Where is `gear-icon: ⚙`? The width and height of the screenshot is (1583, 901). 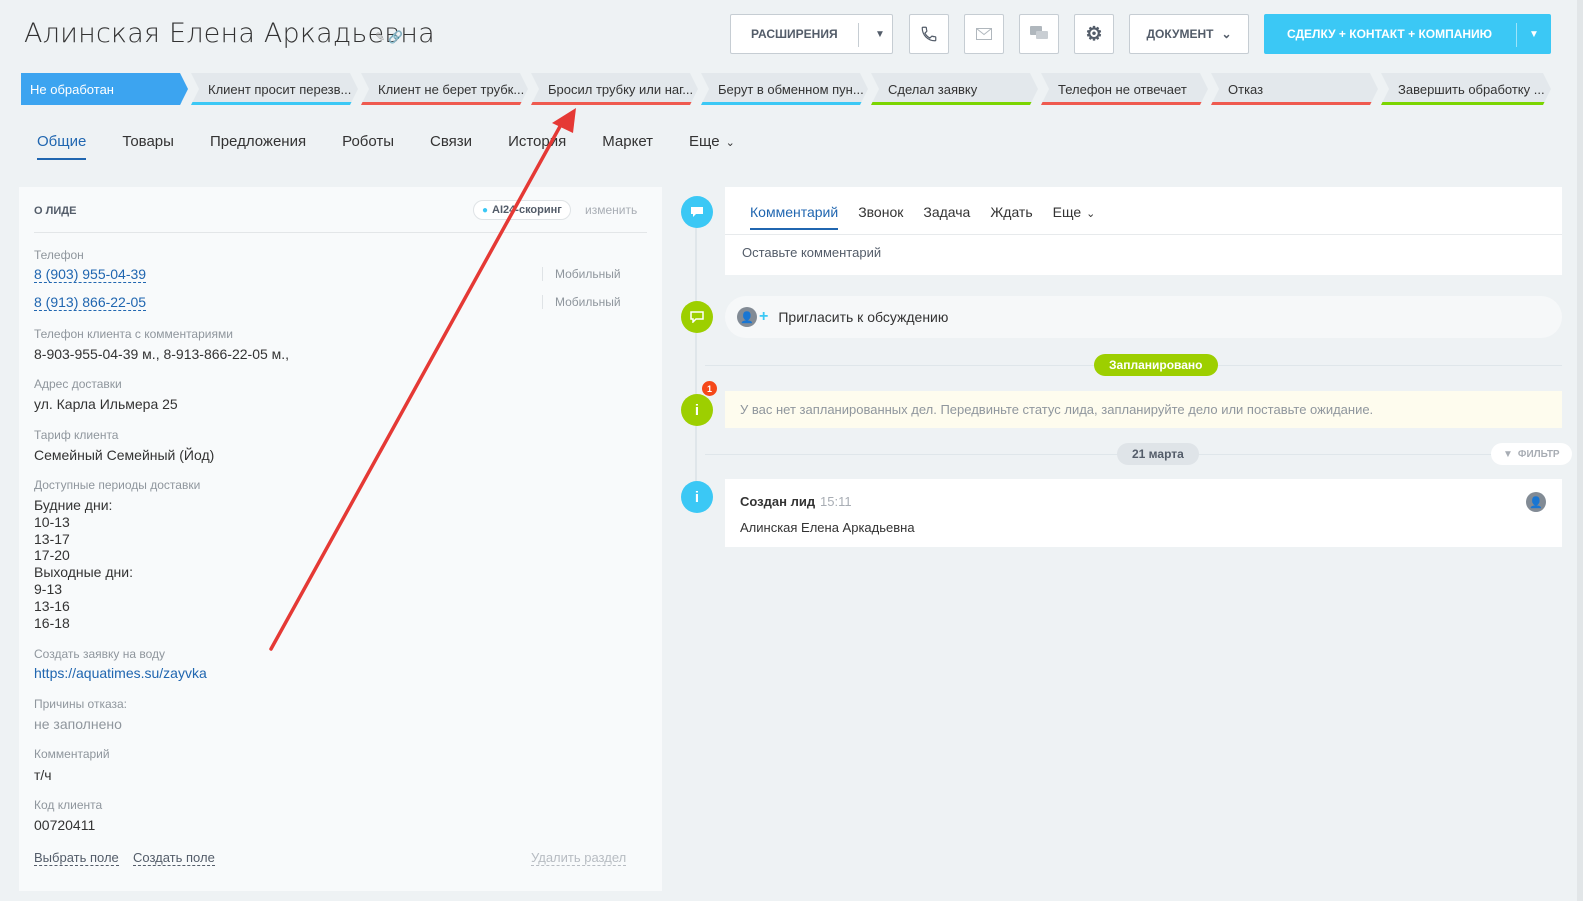 gear-icon: ⚙ is located at coordinates (1094, 34).